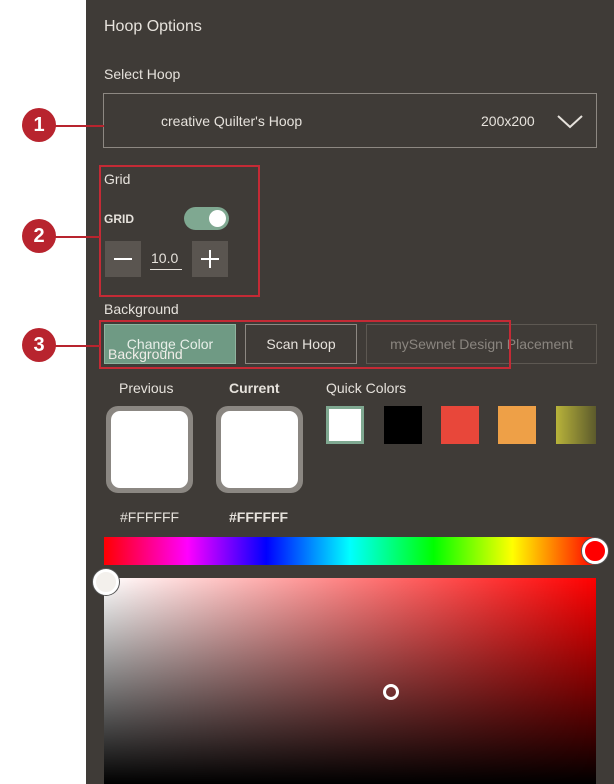 This screenshot has width=614, height=784. What do you see at coordinates (595, 551) in the screenshot?
I see `hue-slider-handle` at bounding box center [595, 551].